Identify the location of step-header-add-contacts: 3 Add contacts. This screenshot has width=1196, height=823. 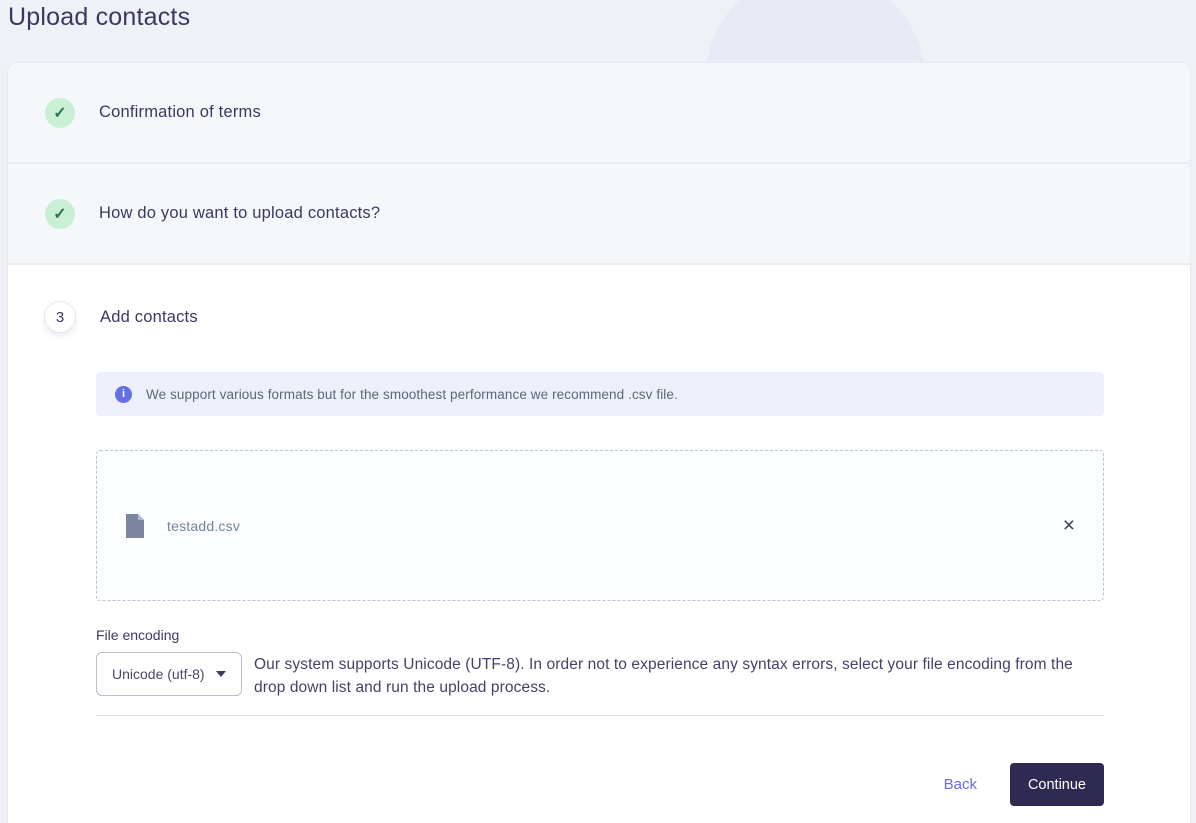
(599, 317).